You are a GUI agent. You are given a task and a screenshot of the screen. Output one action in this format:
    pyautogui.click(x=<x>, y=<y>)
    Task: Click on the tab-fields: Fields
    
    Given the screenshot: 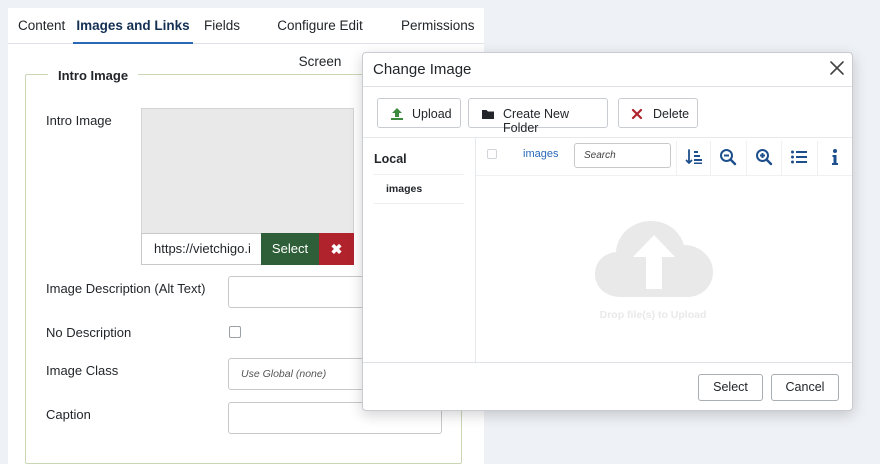 What is the action you would take?
    pyautogui.click(x=222, y=26)
    